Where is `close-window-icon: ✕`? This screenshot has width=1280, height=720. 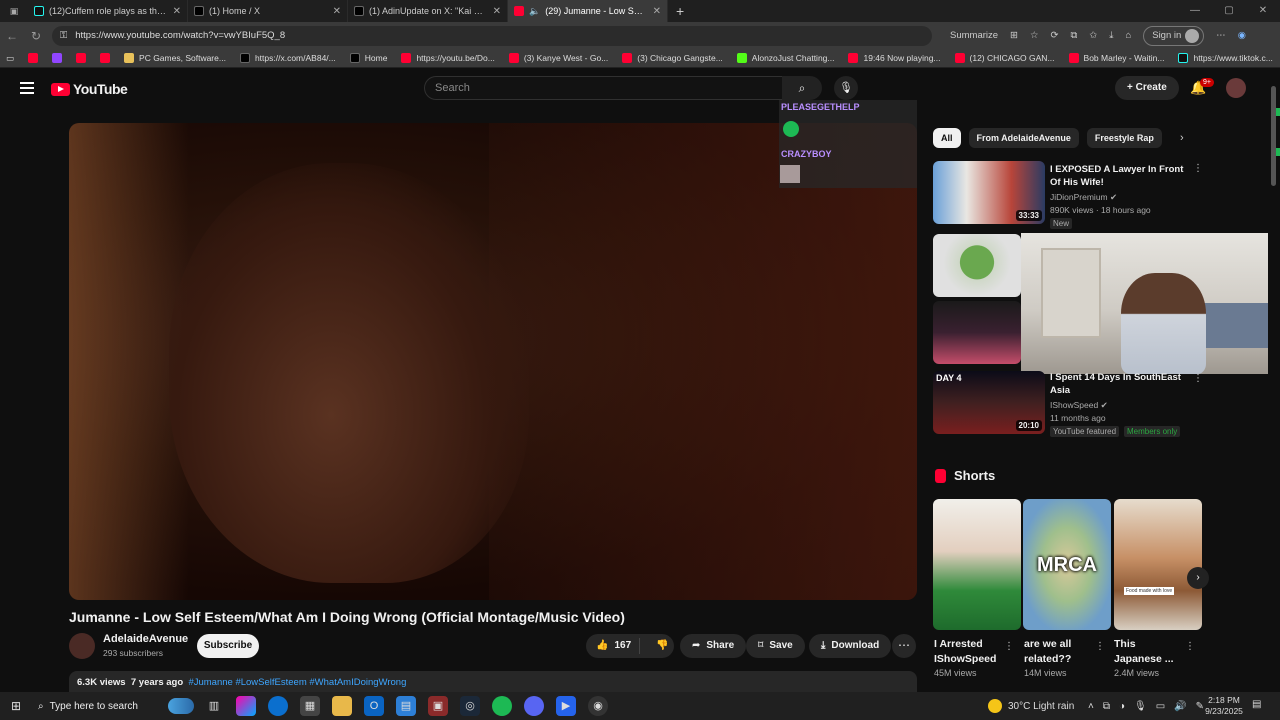
close-window-icon: ✕ is located at coordinates (1263, 11).